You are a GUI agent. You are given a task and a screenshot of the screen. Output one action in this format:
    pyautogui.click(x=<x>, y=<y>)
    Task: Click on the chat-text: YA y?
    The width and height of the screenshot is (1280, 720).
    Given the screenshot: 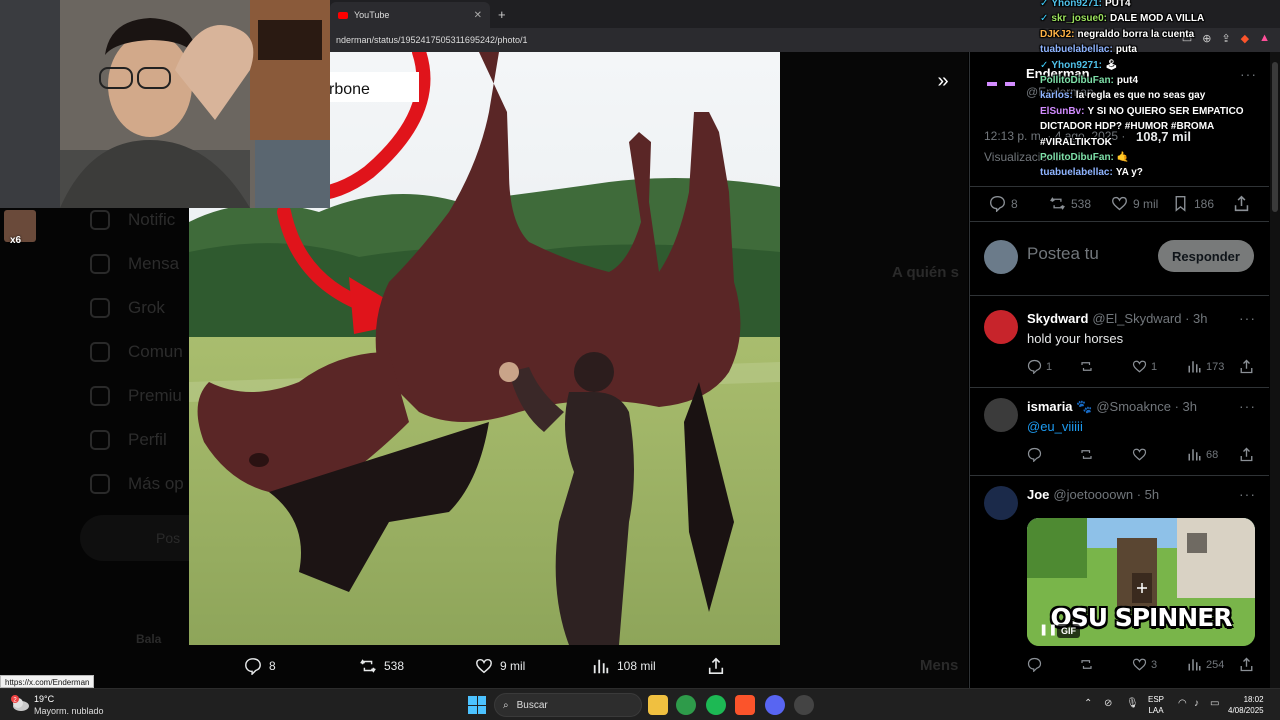 What is the action you would take?
    pyautogui.click(x=1129, y=173)
    